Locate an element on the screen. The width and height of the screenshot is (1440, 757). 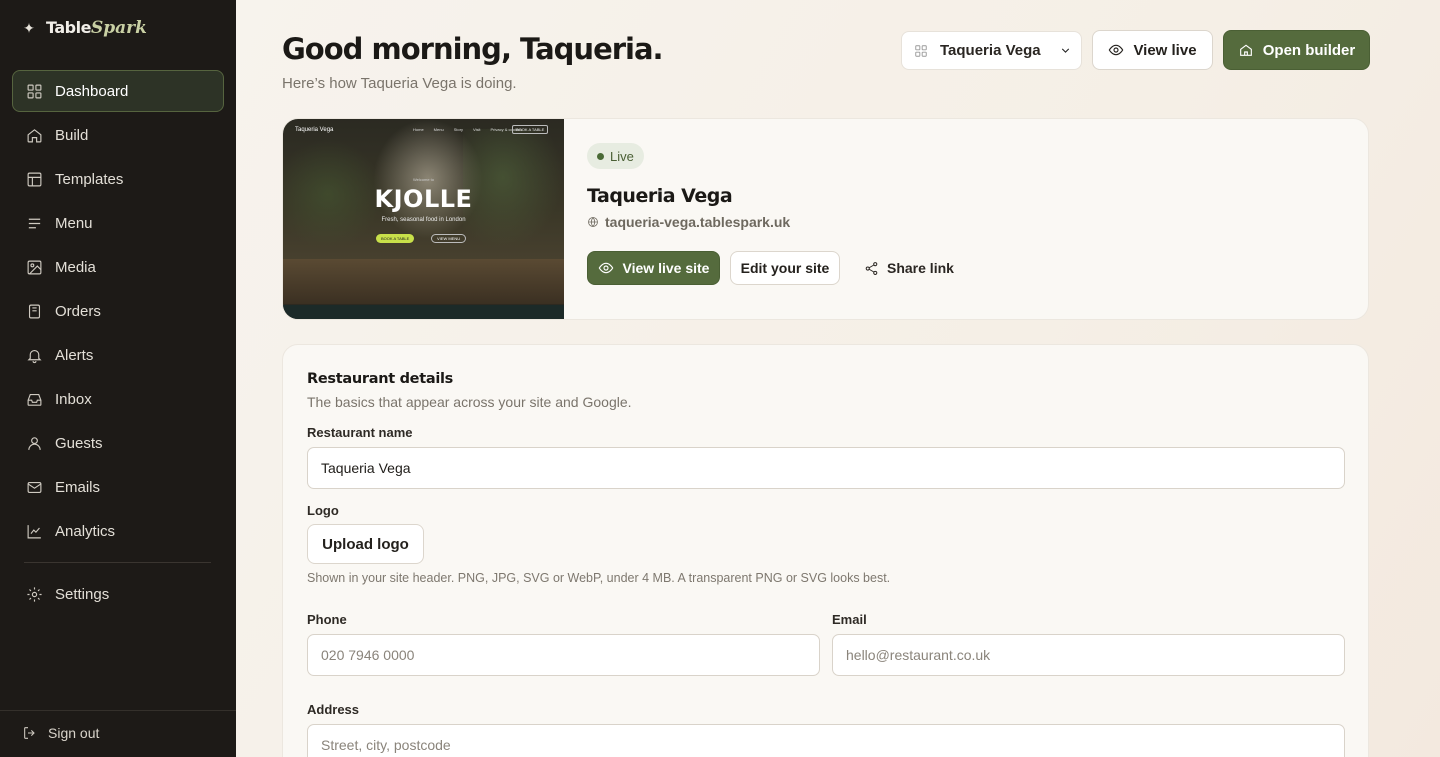
view-live-label: View live is located at coordinates (1165, 50).